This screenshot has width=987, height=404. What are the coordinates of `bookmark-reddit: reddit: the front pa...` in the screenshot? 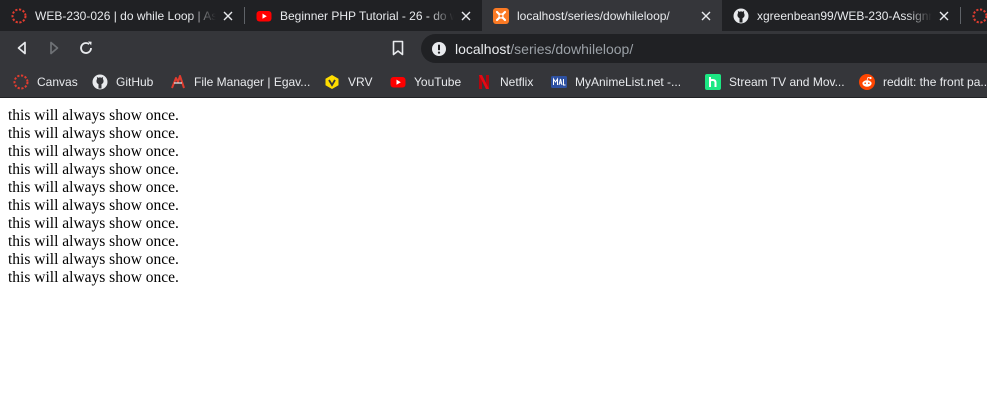 It's located at (923, 82).